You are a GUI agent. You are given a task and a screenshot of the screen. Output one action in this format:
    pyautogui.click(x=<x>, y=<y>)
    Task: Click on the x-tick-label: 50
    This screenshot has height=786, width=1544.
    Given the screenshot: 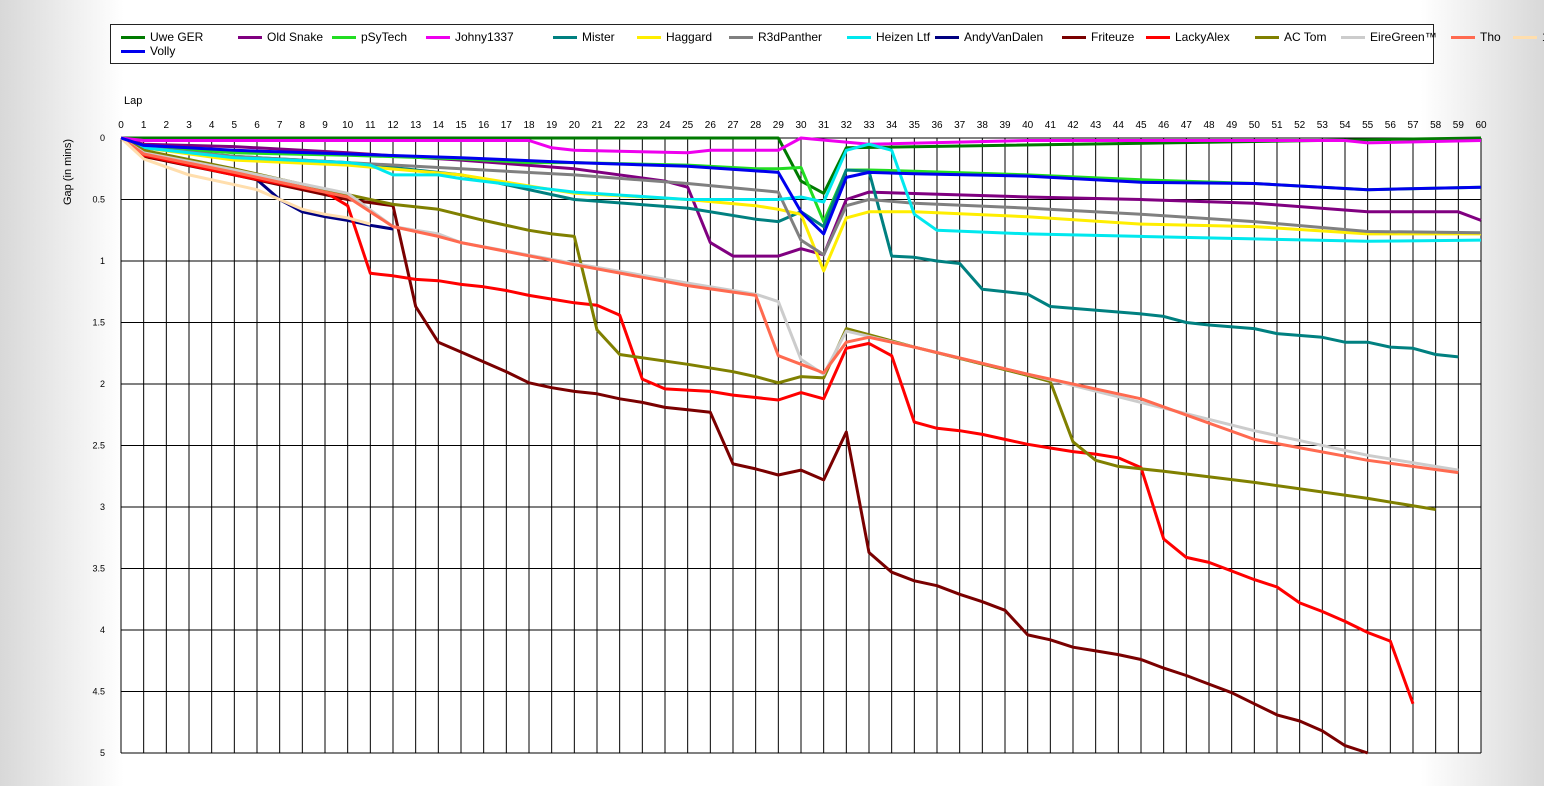 What is the action you would take?
    pyautogui.click(x=1255, y=125)
    